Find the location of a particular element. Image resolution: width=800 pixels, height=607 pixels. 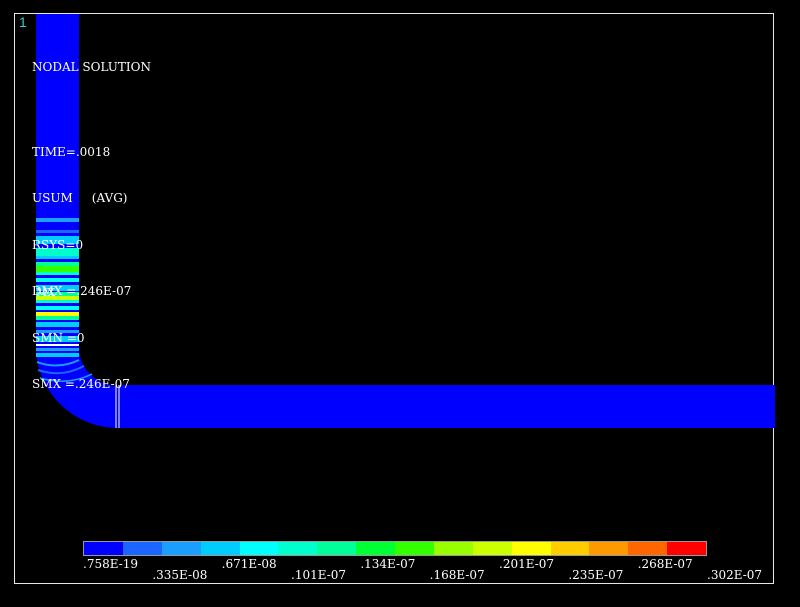

legend-label: .235E-07 is located at coordinates (596, 575).